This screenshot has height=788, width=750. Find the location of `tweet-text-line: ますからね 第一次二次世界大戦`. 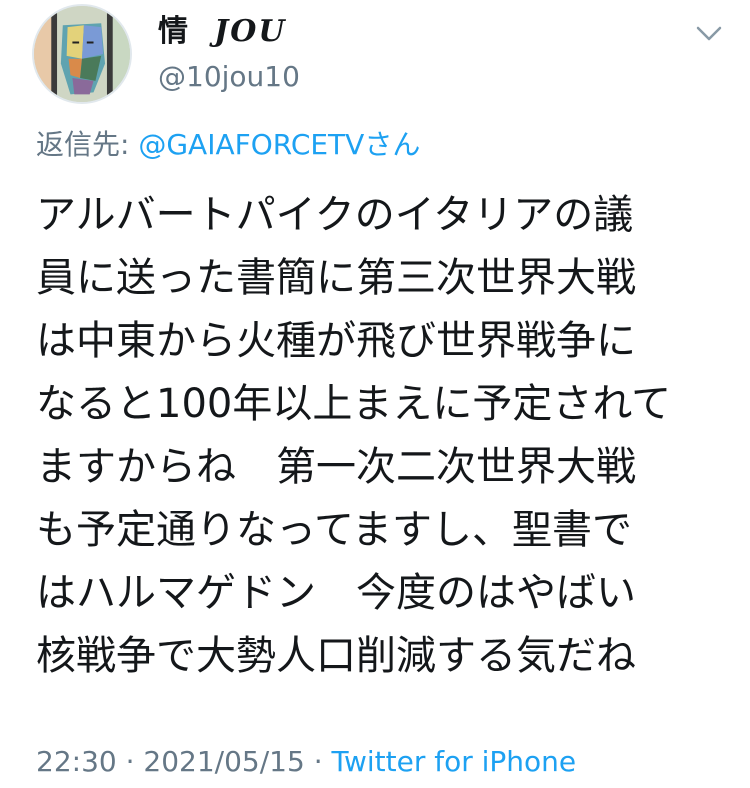

tweet-text-line: ますからね 第一次二次世界大戦 is located at coordinates (336, 467).